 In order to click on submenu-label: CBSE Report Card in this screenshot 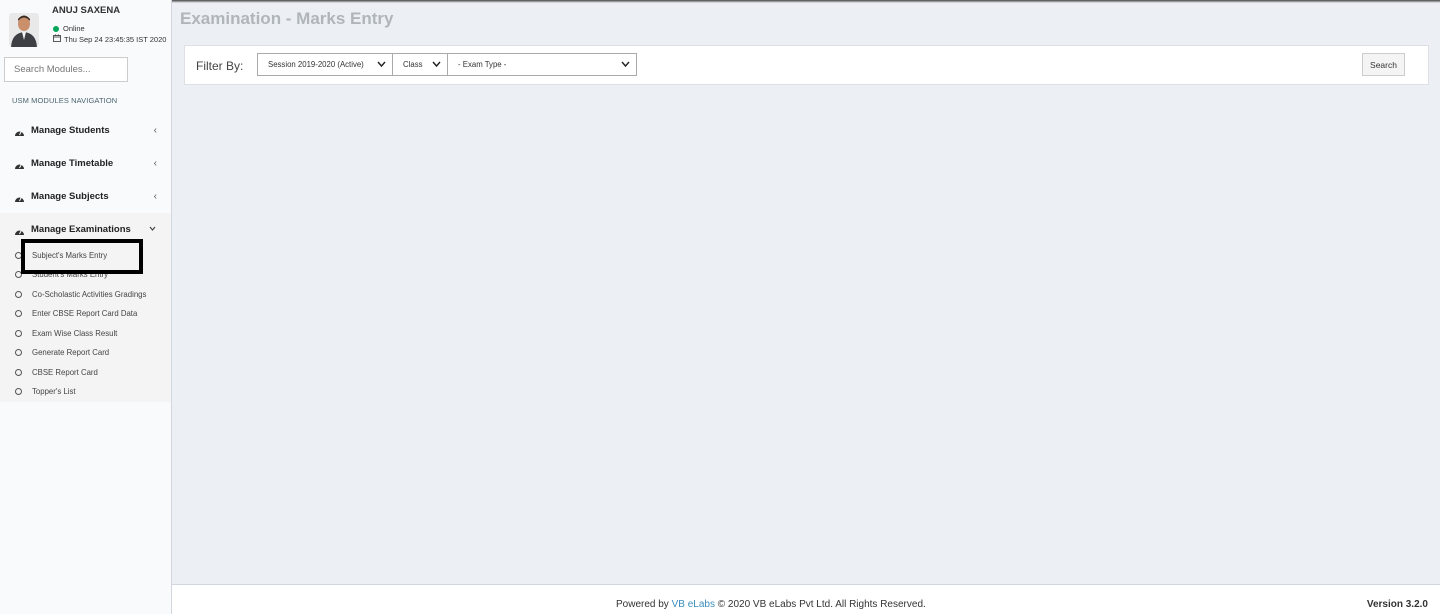, I will do `click(65, 372)`.